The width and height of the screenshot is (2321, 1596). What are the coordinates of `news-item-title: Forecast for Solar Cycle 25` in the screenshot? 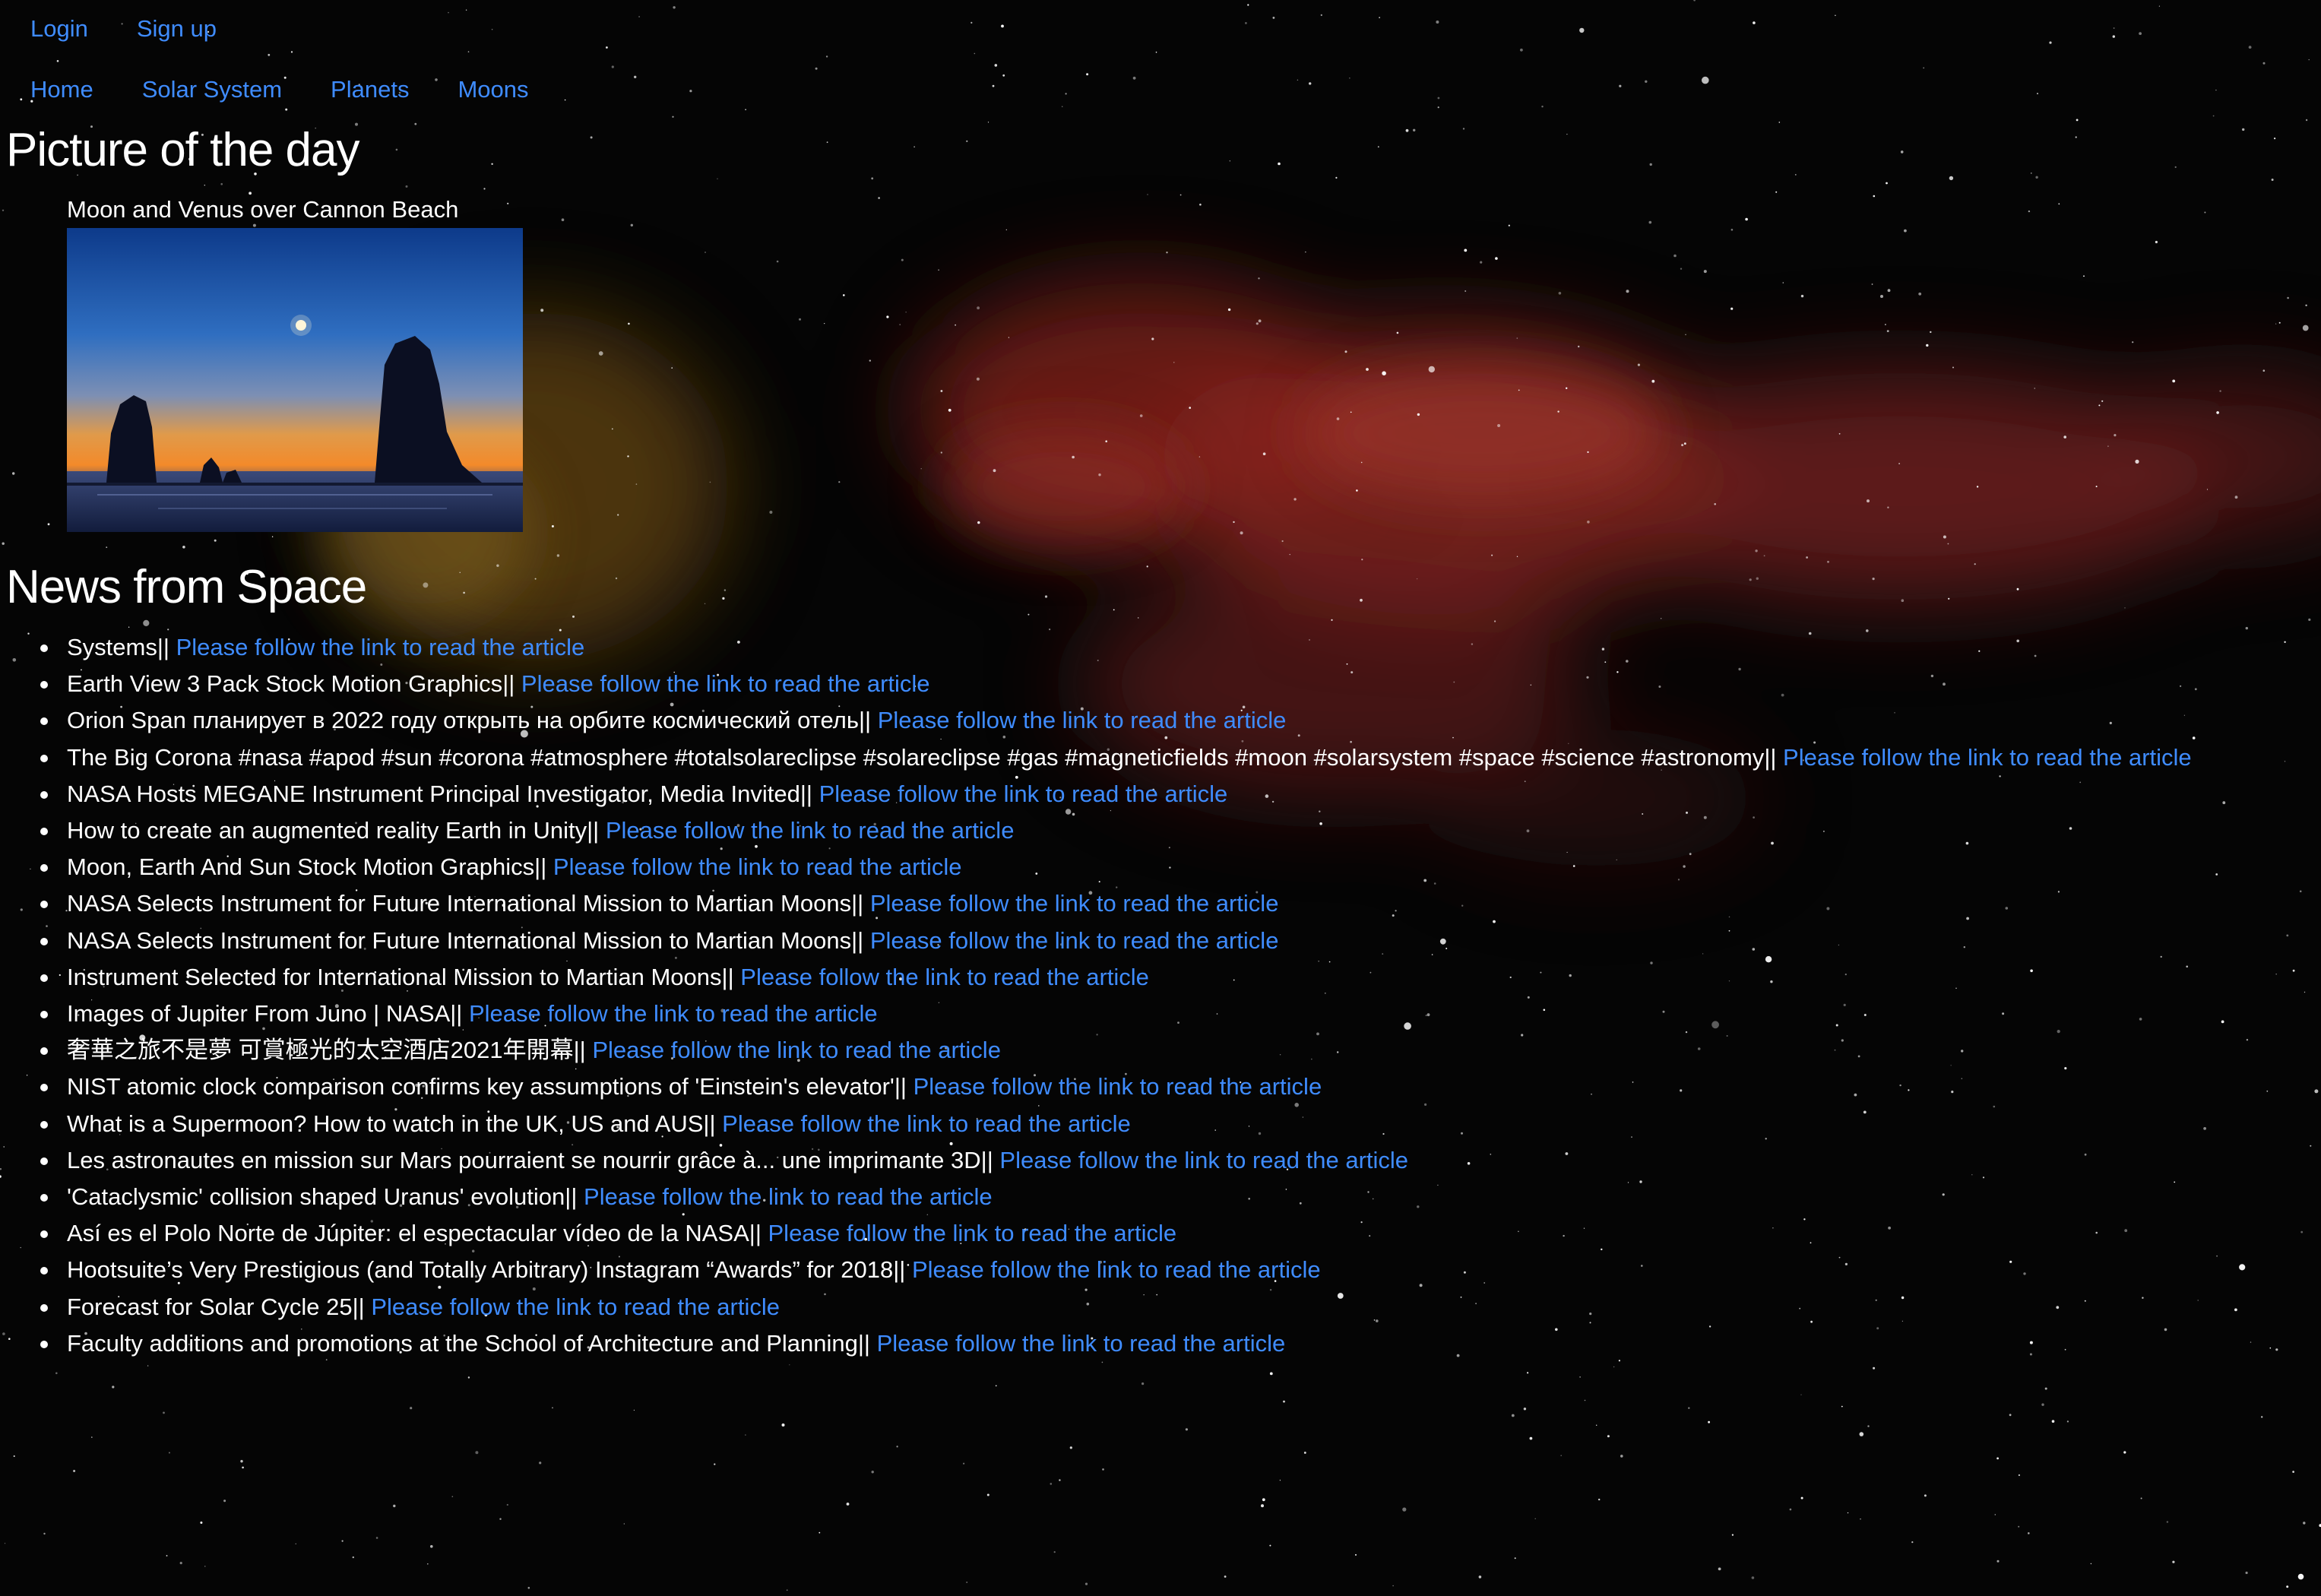 It's located at (210, 1307).